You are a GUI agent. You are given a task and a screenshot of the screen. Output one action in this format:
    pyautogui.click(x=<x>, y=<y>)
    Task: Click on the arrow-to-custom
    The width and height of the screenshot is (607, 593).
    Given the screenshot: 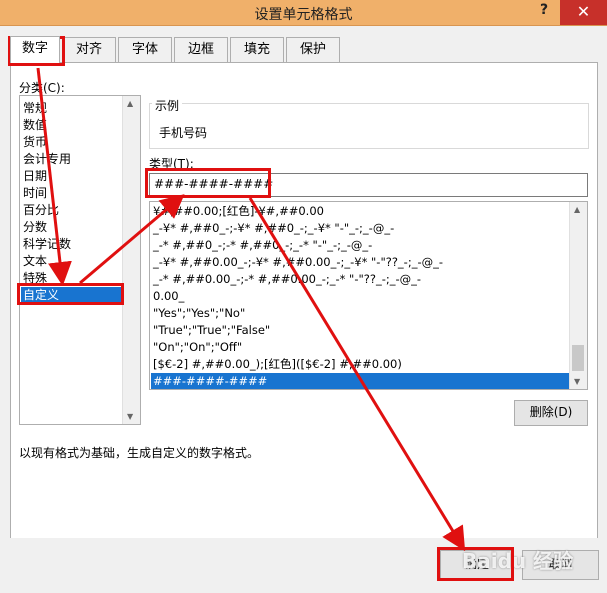 What is the action you would take?
    pyautogui.click(x=54, y=176)
    